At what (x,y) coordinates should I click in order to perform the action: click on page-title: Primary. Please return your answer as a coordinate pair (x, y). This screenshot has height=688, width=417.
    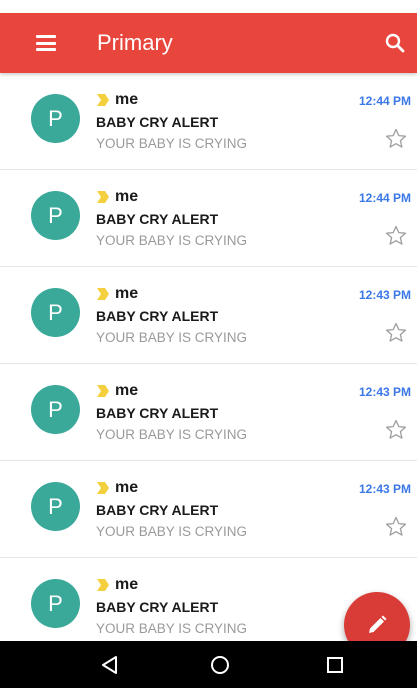
    Looking at the image, I should click on (135, 42).